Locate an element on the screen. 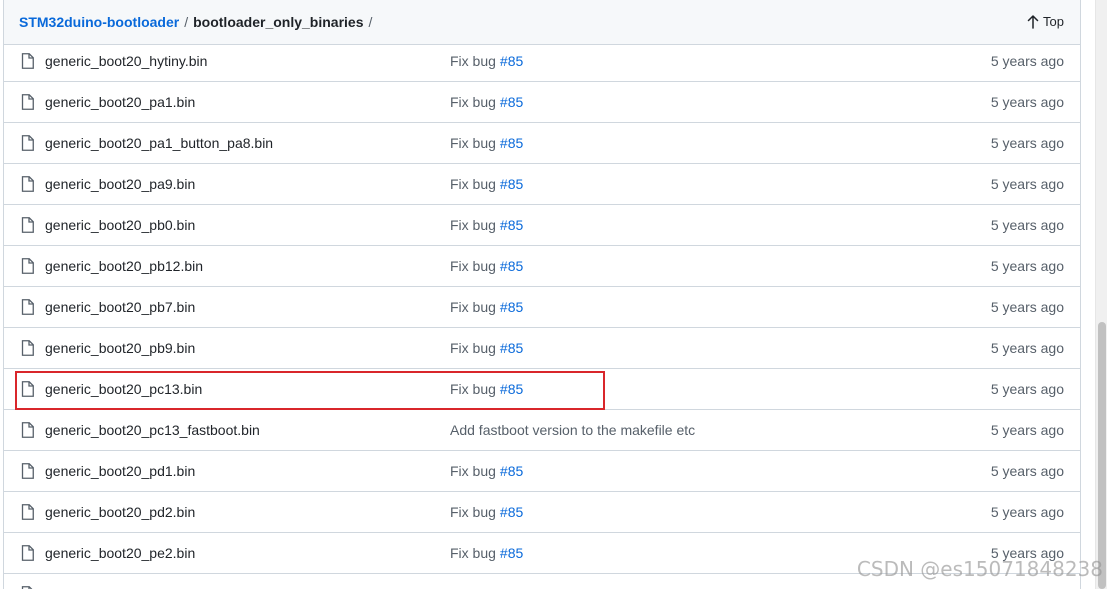 The image size is (1107, 589). file-name-link: generic_boot20_pc13_fastboot.bin is located at coordinates (152, 430).